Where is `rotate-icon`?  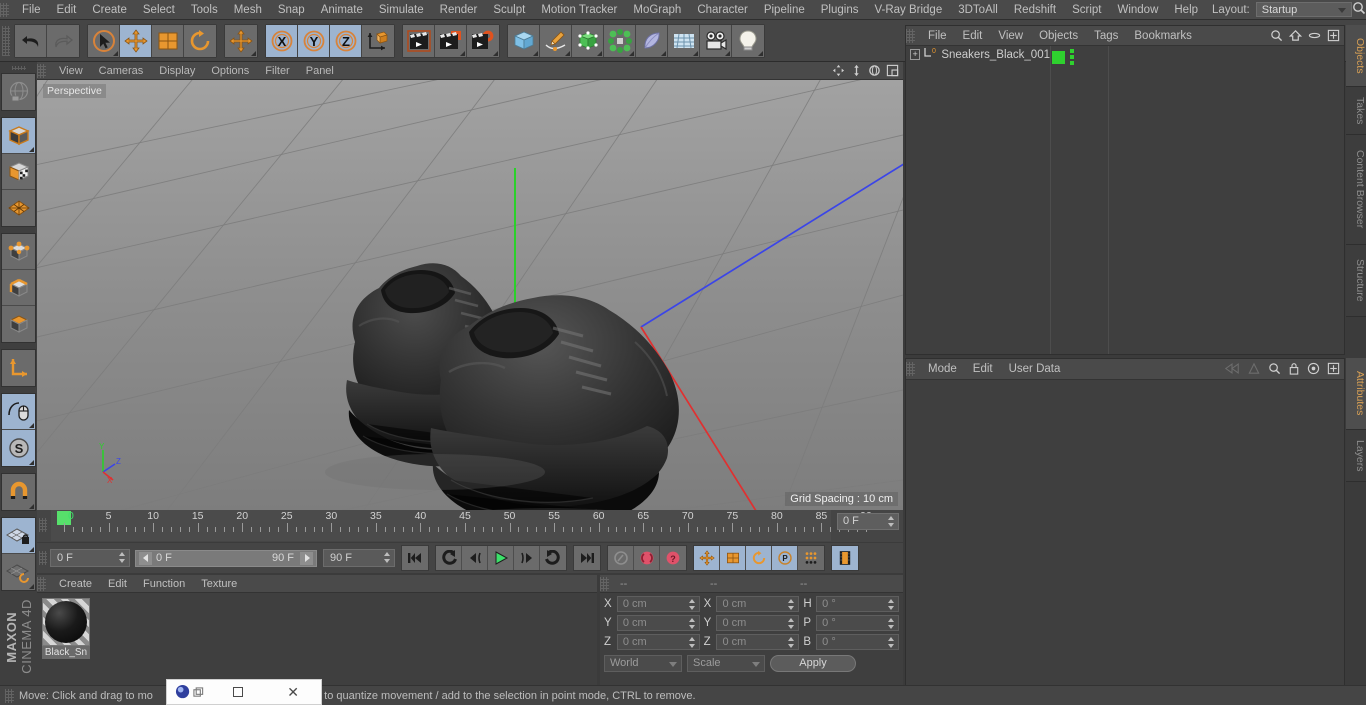
rotate-icon is located at coordinates (874, 70).